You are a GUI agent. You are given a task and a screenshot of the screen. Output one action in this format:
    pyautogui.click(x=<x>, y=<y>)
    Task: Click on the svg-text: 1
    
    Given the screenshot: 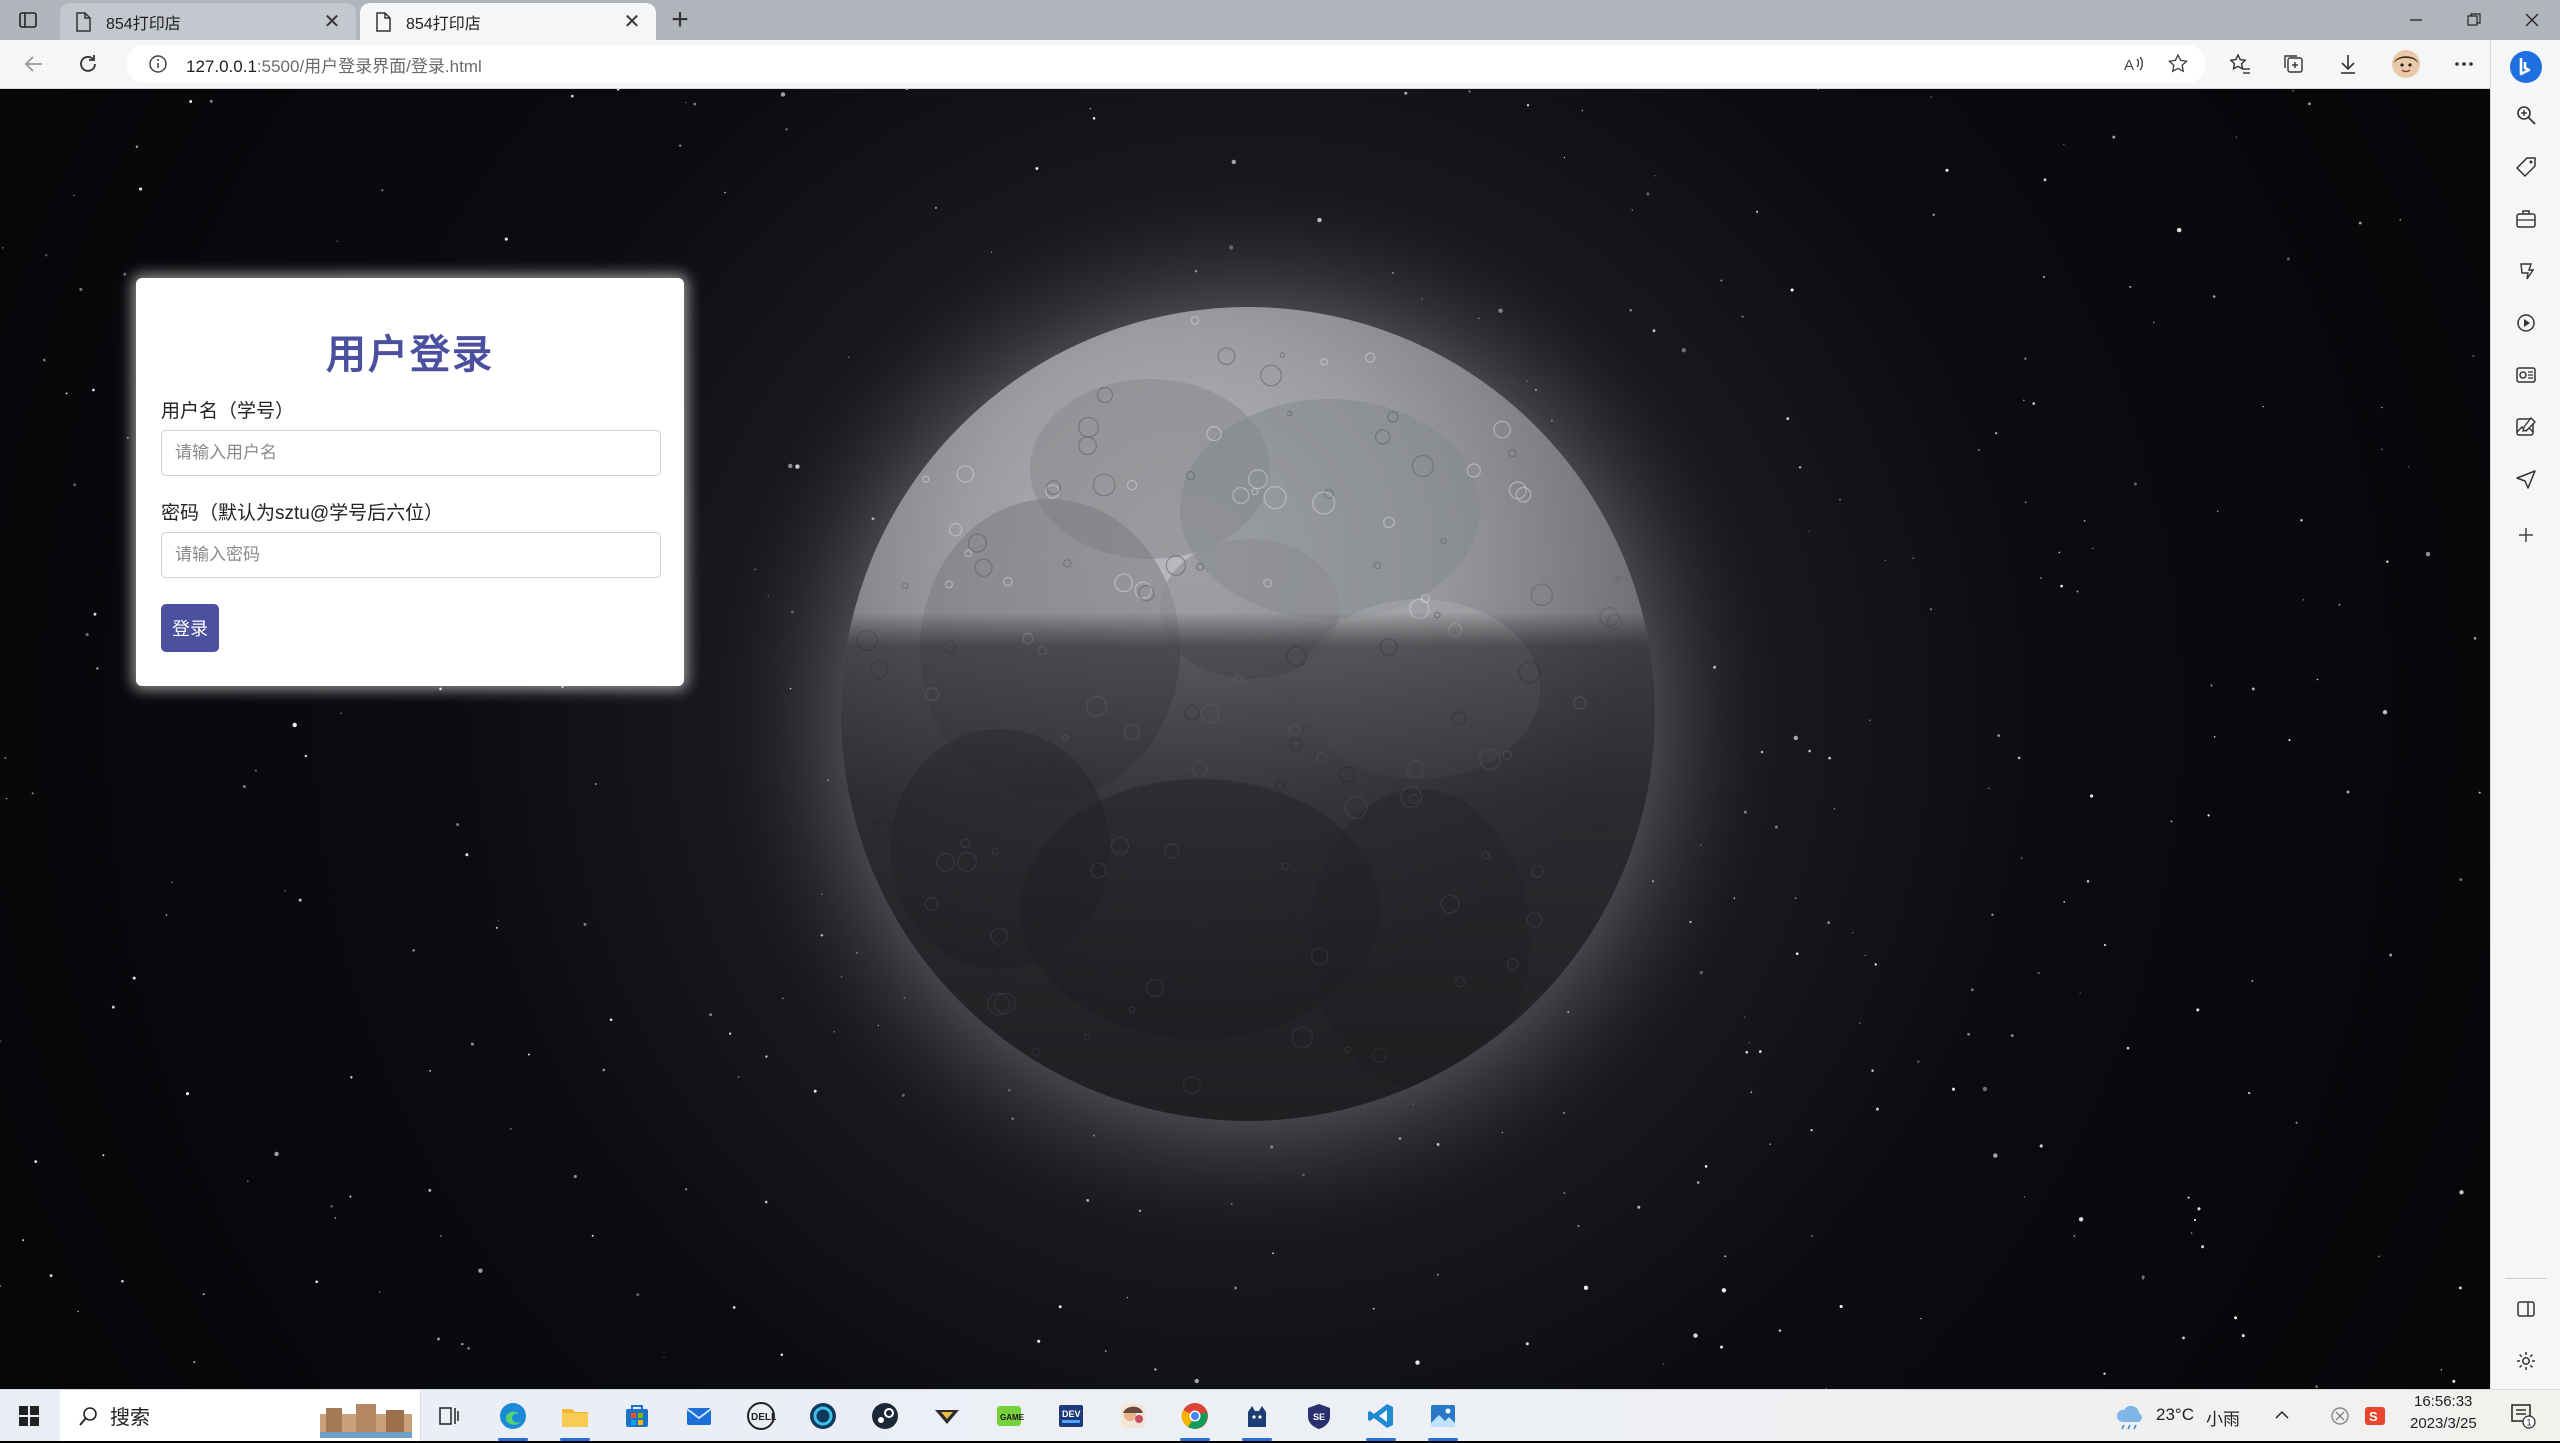 What is the action you would take?
    pyautogui.click(x=2529, y=1423)
    